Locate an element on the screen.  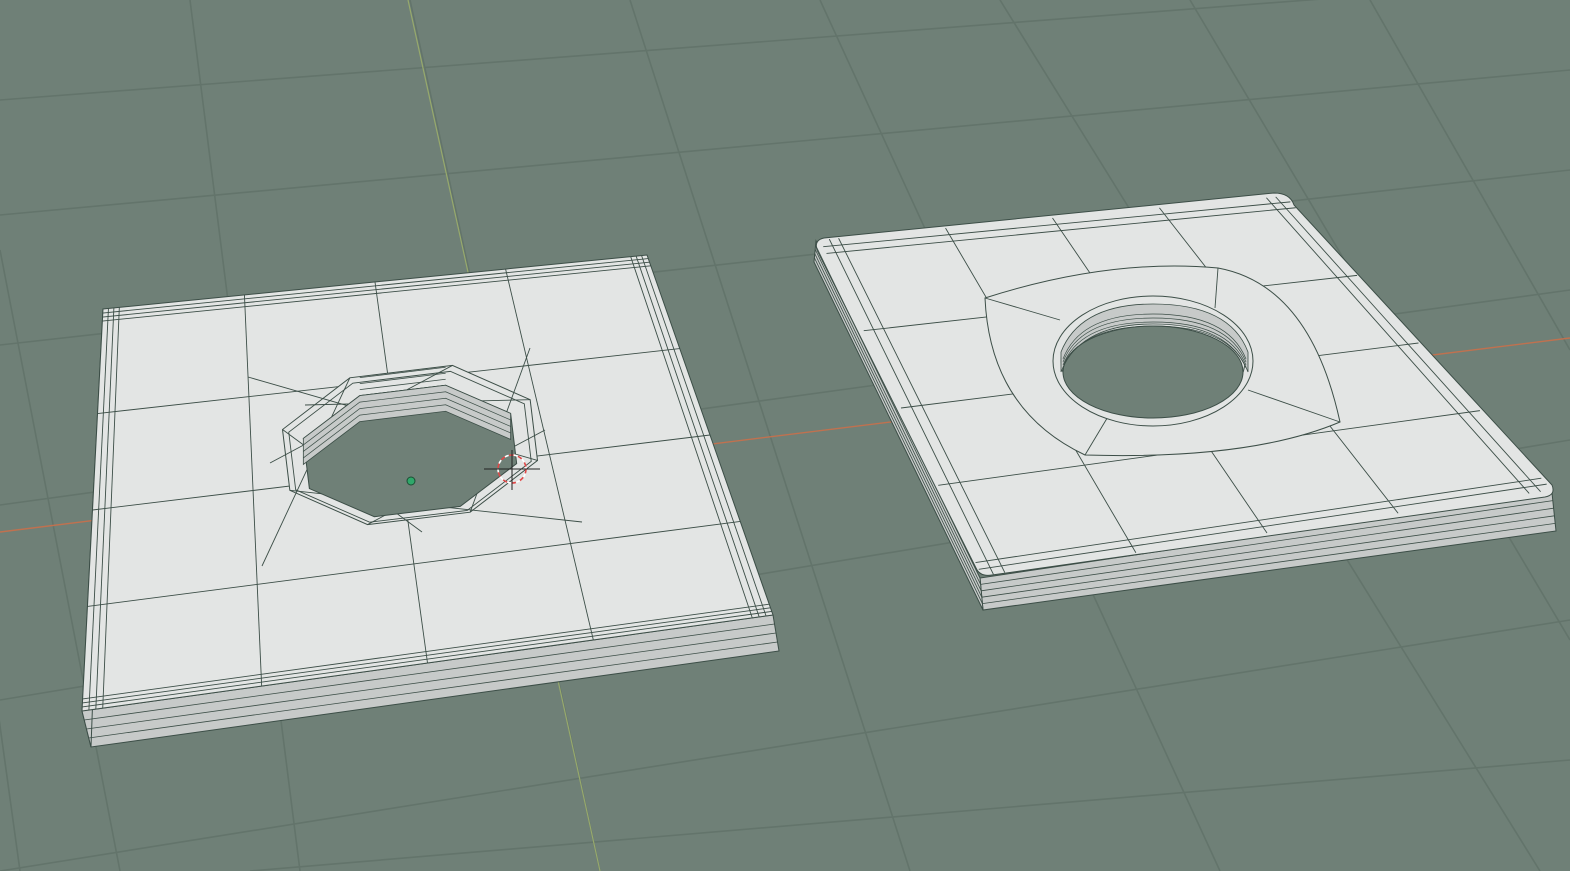
origin-point is located at coordinates (411, 481).